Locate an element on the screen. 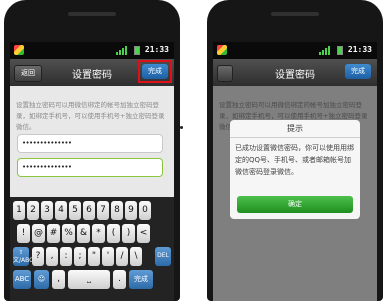  key-1: 1 is located at coordinates (19, 210).